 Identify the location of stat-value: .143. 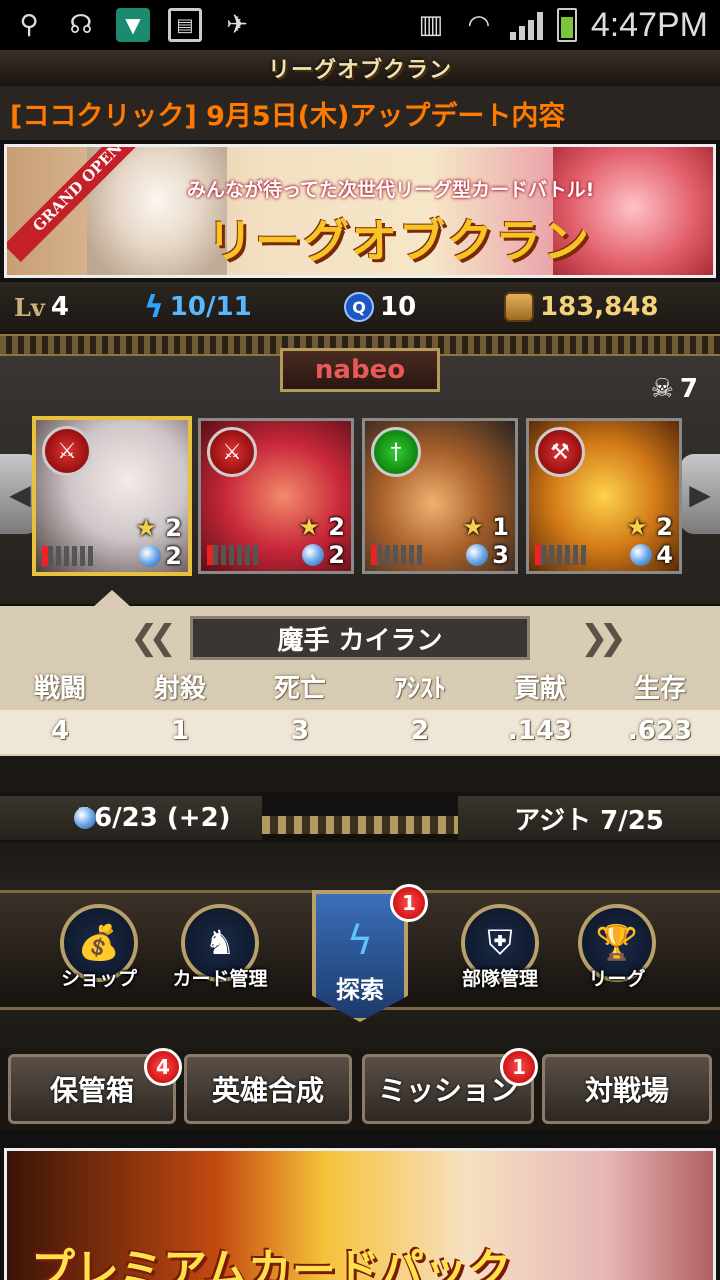
(540, 731).